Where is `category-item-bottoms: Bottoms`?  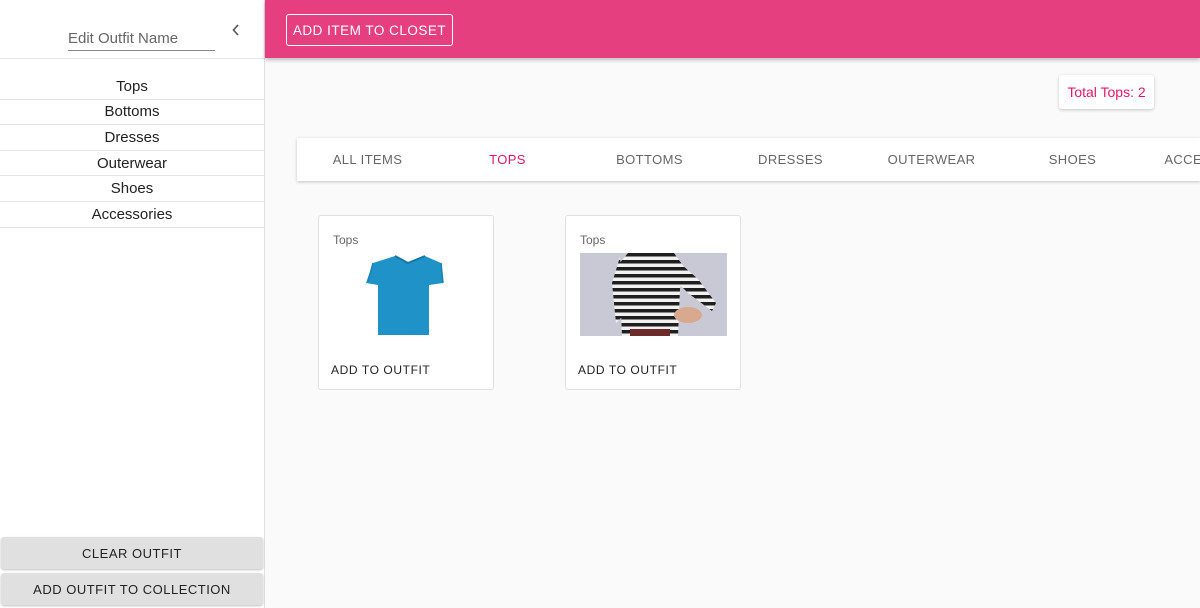 category-item-bottoms: Bottoms is located at coordinates (132, 113).